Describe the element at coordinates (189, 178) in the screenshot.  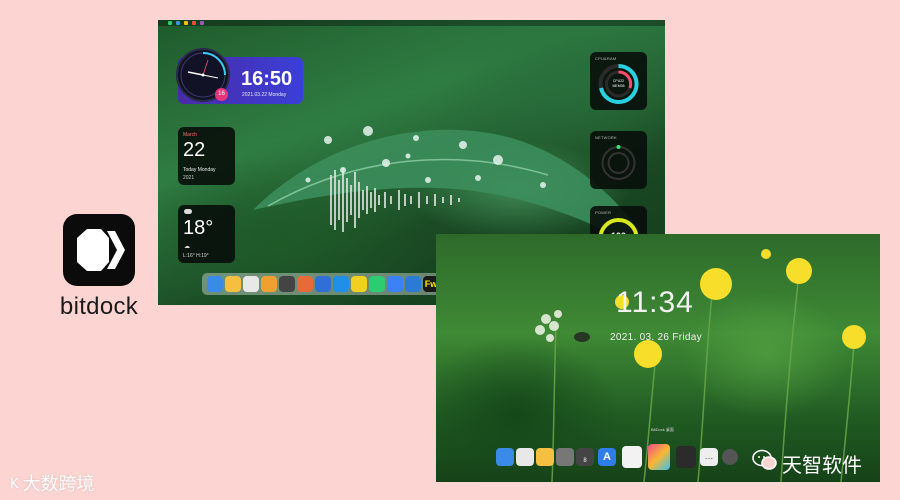
I see `calendar-year: 2021` at that location.